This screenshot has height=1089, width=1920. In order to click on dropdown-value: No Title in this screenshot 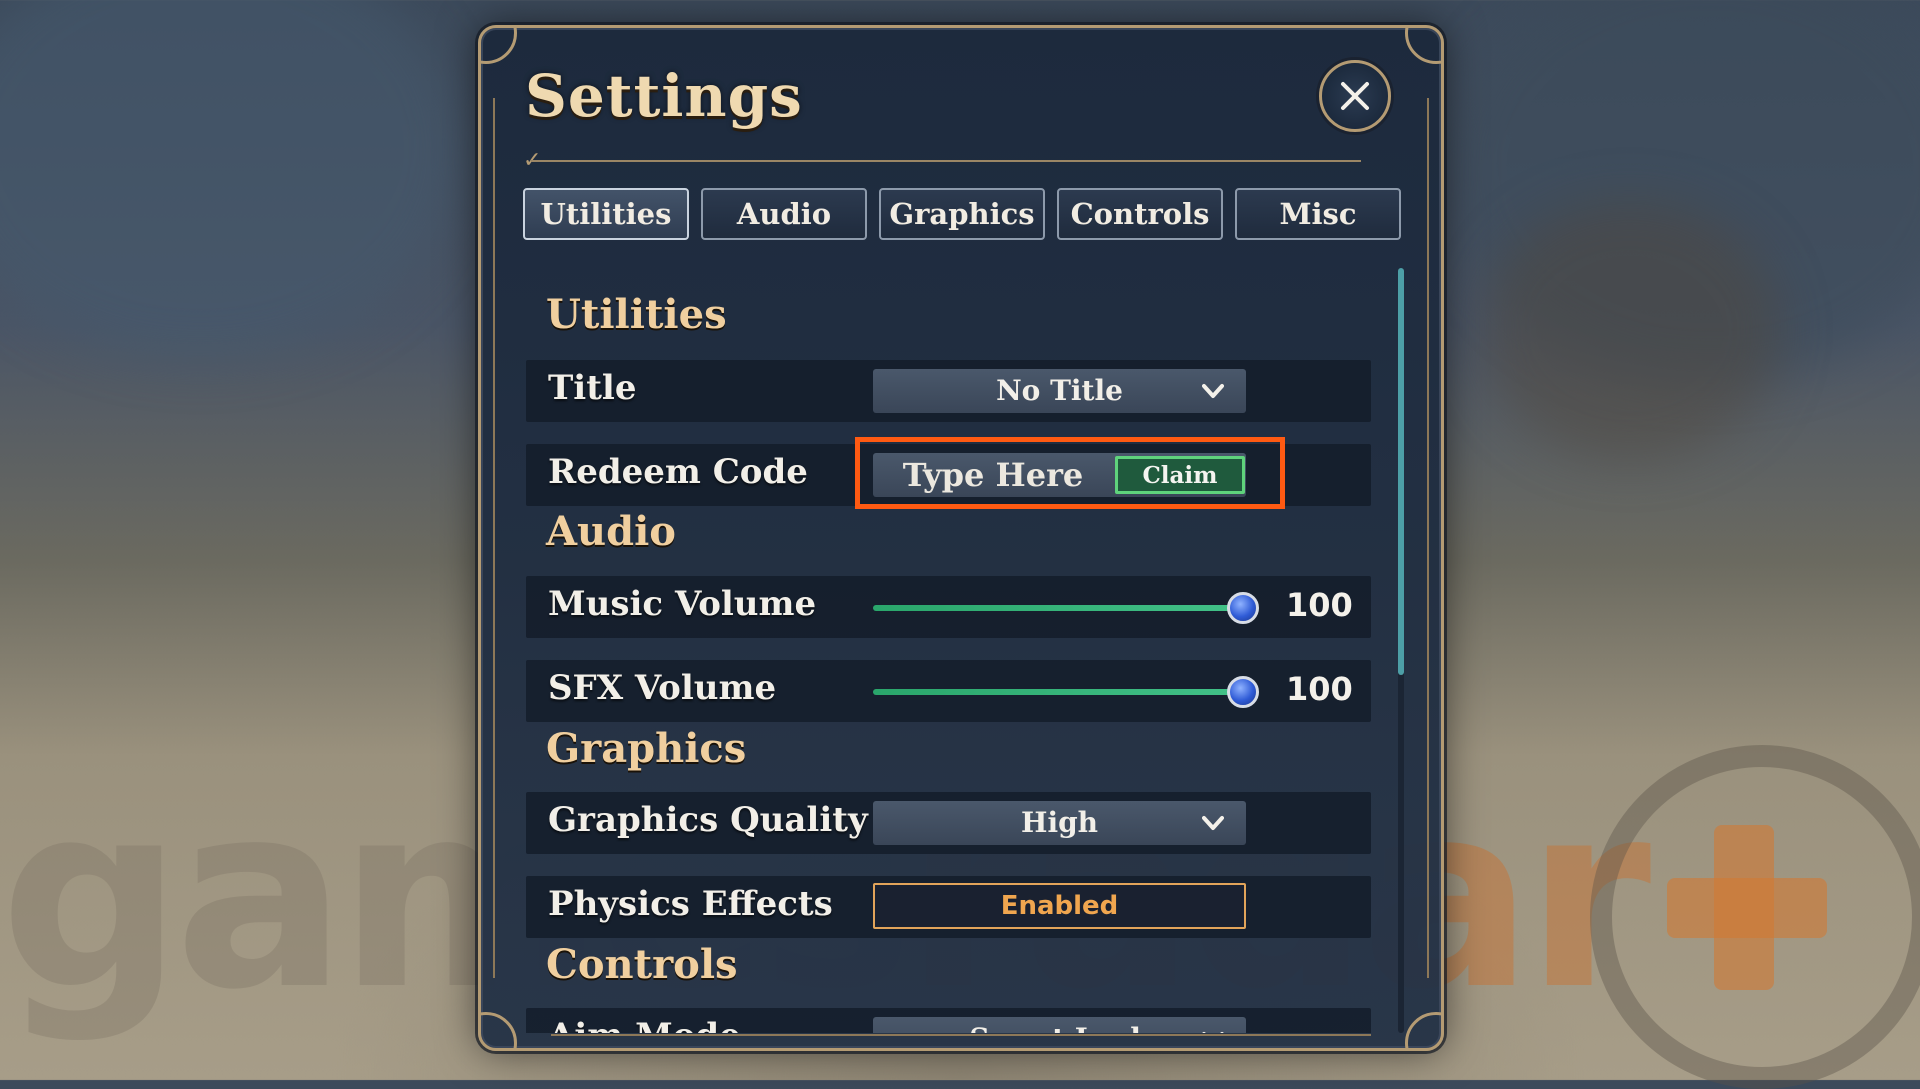, I will do `click(1059, 390)`.